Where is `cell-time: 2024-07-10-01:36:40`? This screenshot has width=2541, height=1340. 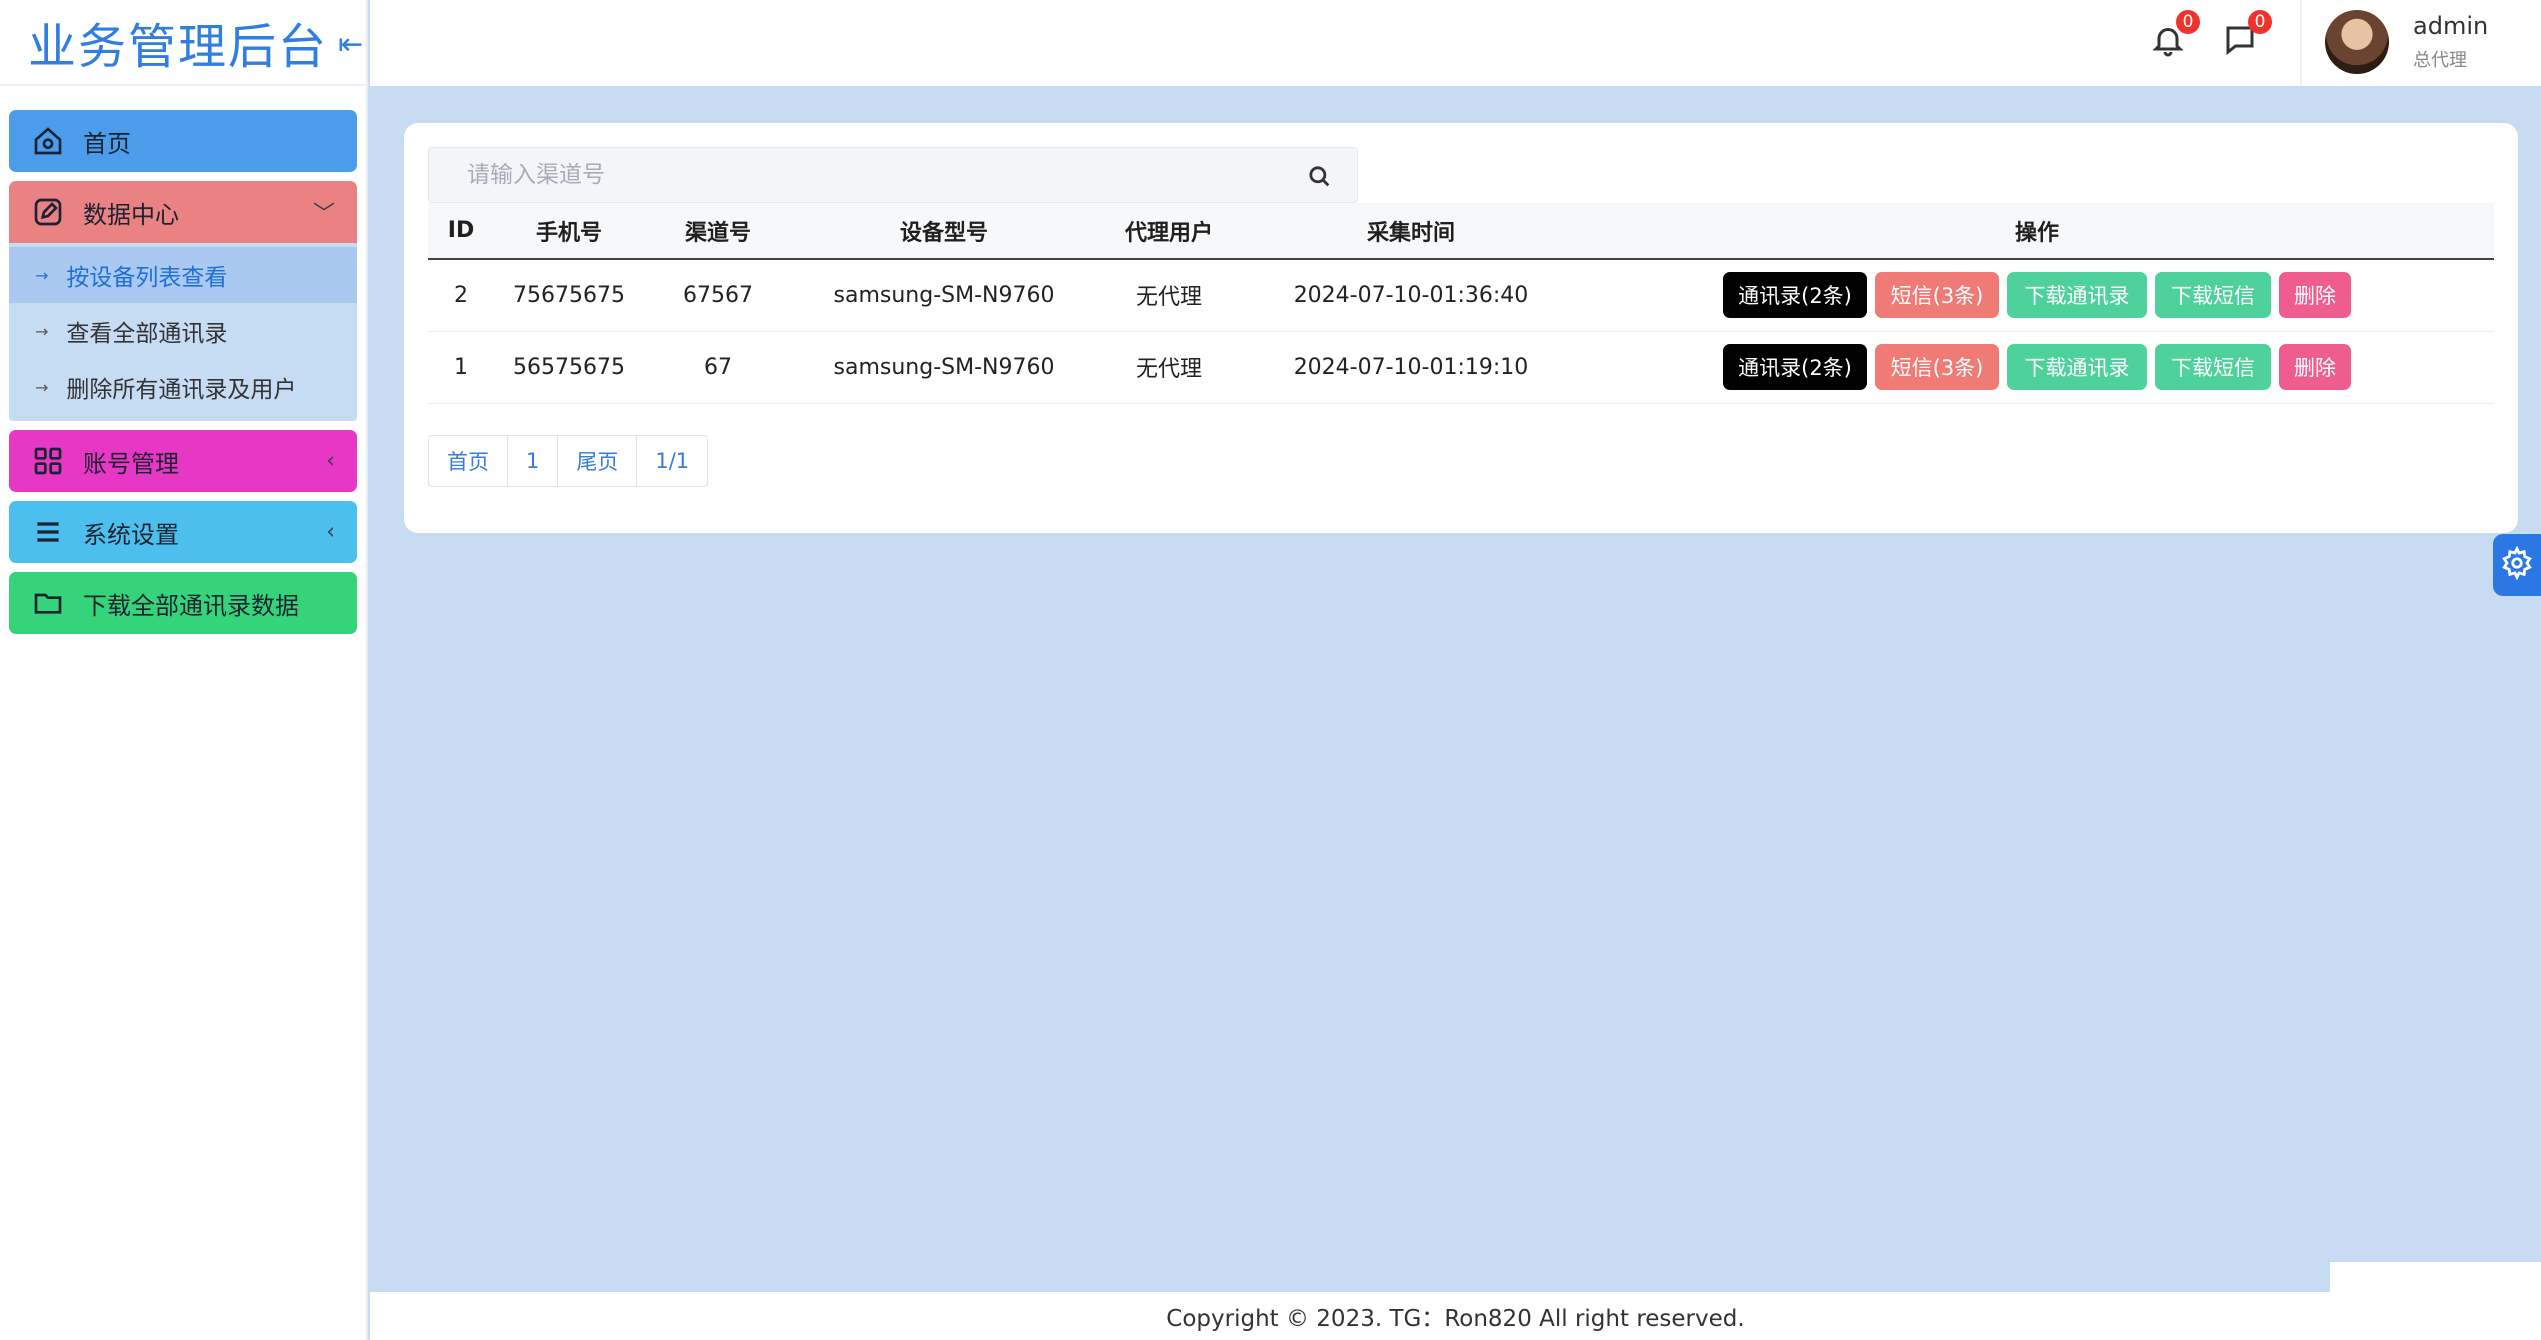
cell-time: 2024-07-10-01:36:40 is located at coordinates (1411, 295).